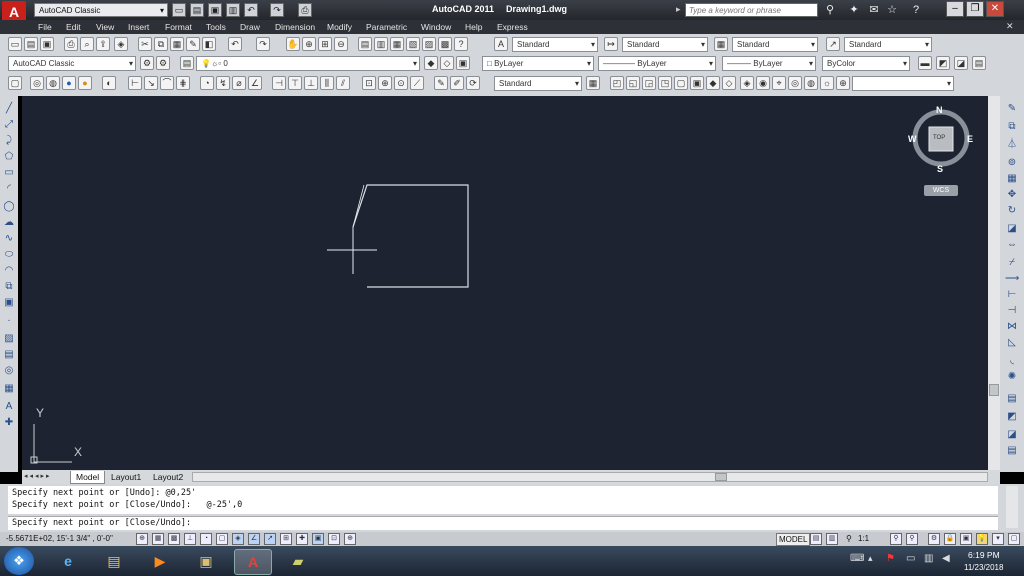  Describe the element at coordinates (9, 271) in the screenshot. I see `ellipse-arc-icon: ◠` at that location.